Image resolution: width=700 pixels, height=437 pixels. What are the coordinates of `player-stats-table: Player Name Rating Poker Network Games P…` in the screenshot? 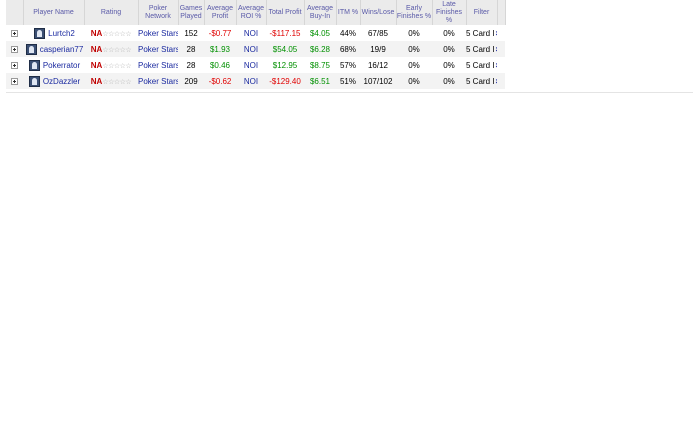 It's located at (256, 44).